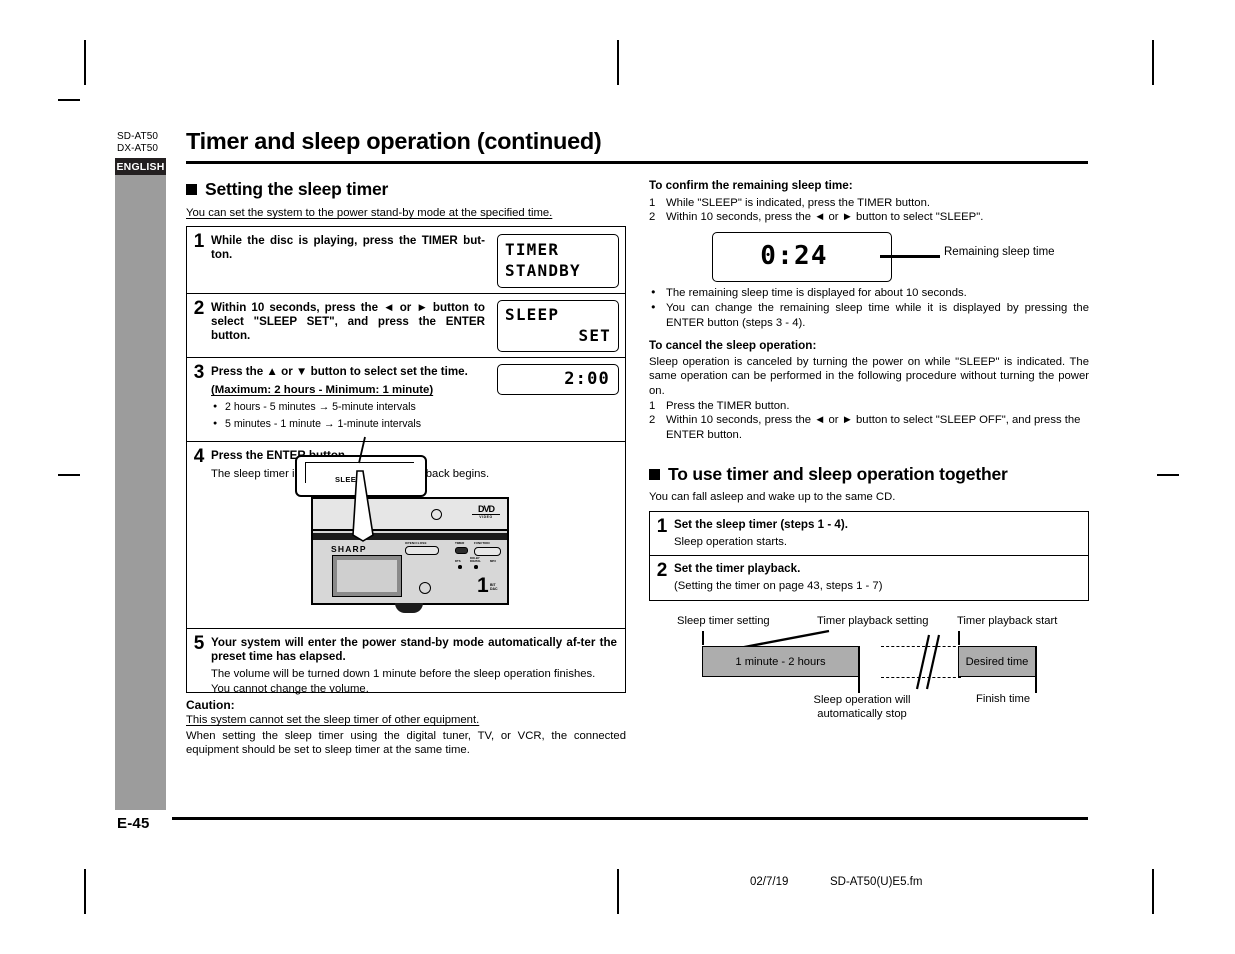  What do you see at coordinates (558, 326) in the screenshot?
I see `lcd-display-2: SLEEP SET` at bounding box center [558, 326].